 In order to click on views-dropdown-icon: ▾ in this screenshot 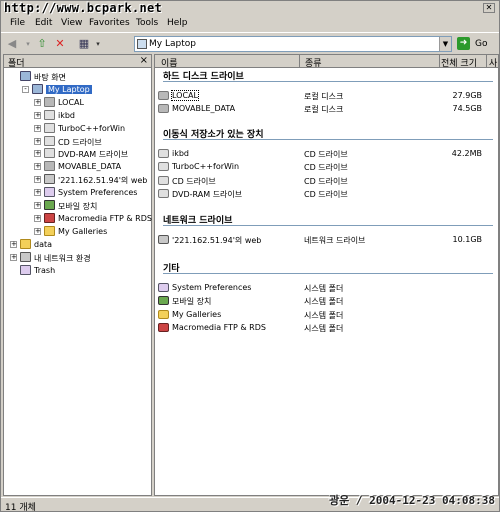, I will do `click(98, 44)`.